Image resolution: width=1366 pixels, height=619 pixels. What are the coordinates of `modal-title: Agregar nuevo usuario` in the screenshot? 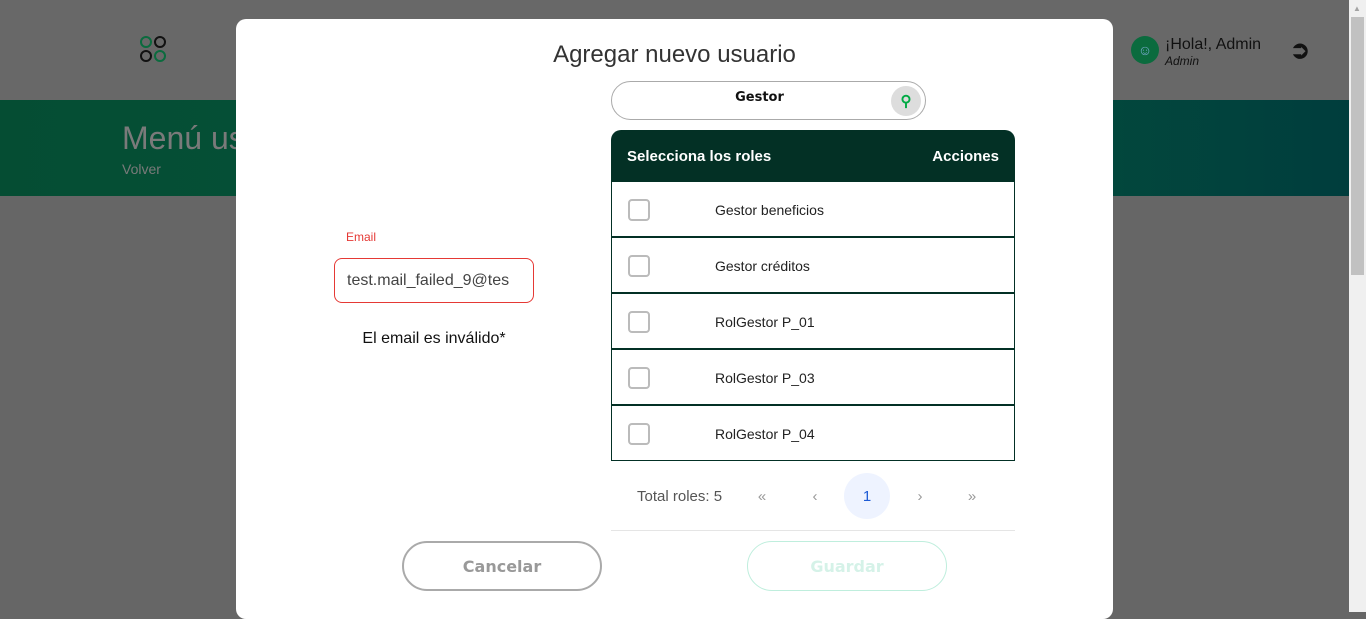 It's located at (674, 54).